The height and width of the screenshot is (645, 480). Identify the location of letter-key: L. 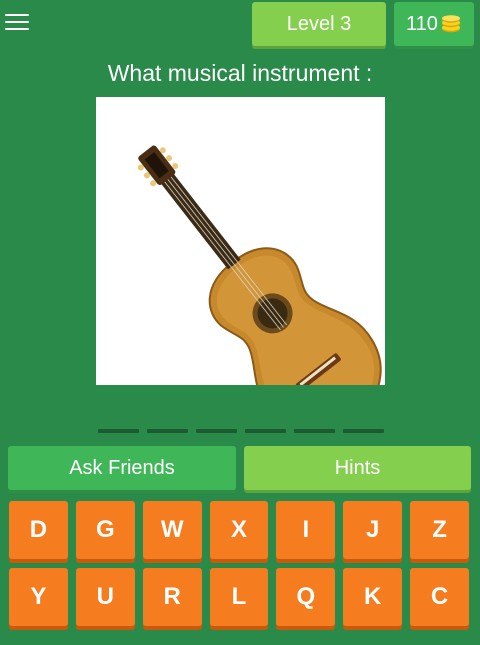
(239, 597).